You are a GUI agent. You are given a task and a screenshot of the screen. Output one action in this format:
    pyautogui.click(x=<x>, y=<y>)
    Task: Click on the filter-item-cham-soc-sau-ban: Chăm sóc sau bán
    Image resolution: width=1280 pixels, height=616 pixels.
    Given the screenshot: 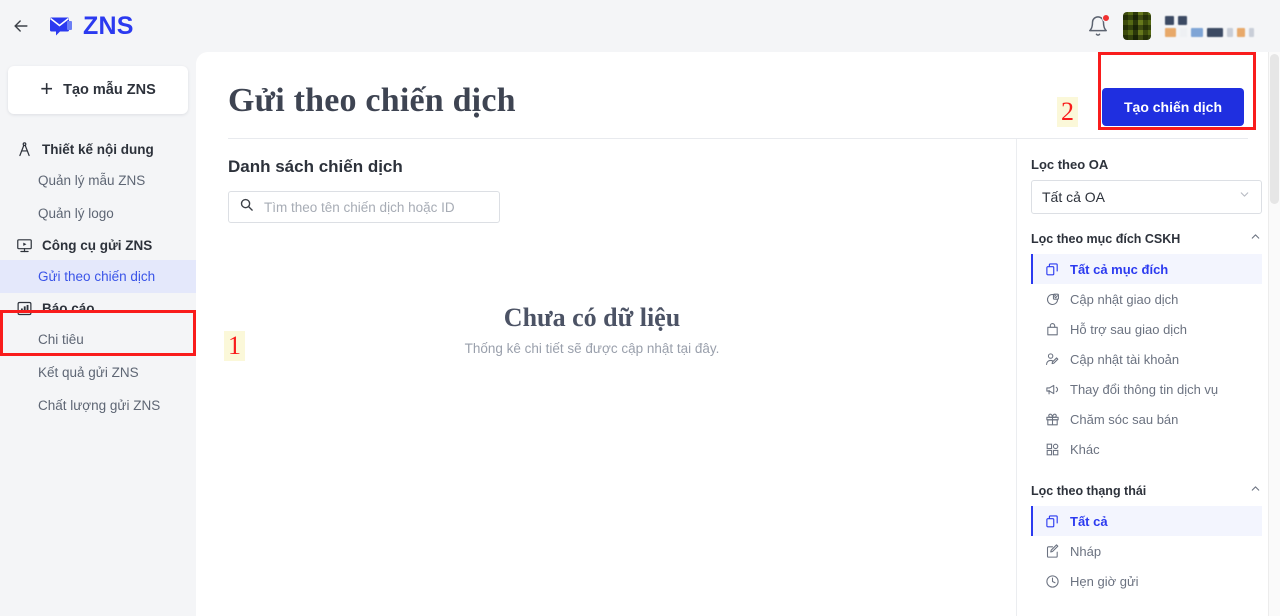 What is the action you would take?
    pyautogui.click(x=1146, y=419)
    